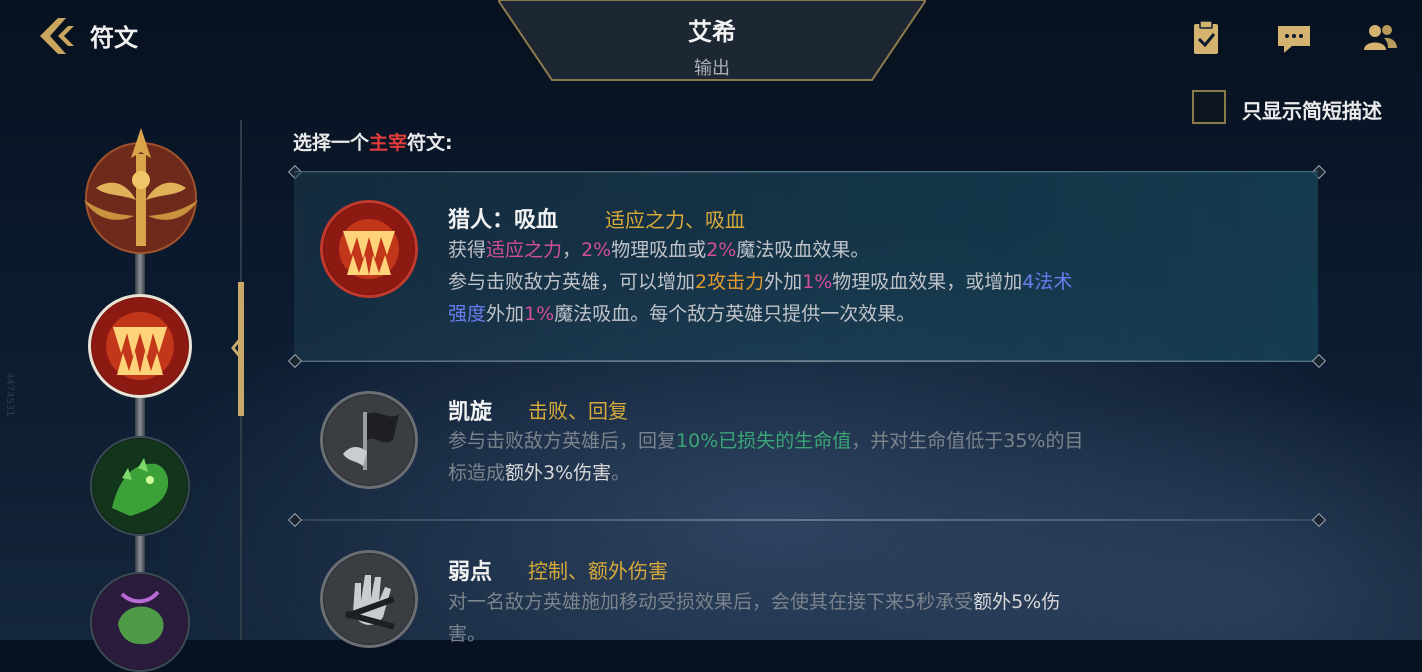 The width and height of the screenshot is (1422, 672). What do you see at coordinates (539, 473) in the screenshot?
I see `desc-line: 标造成额外3%伤害。` at bounding box center [539, 473].